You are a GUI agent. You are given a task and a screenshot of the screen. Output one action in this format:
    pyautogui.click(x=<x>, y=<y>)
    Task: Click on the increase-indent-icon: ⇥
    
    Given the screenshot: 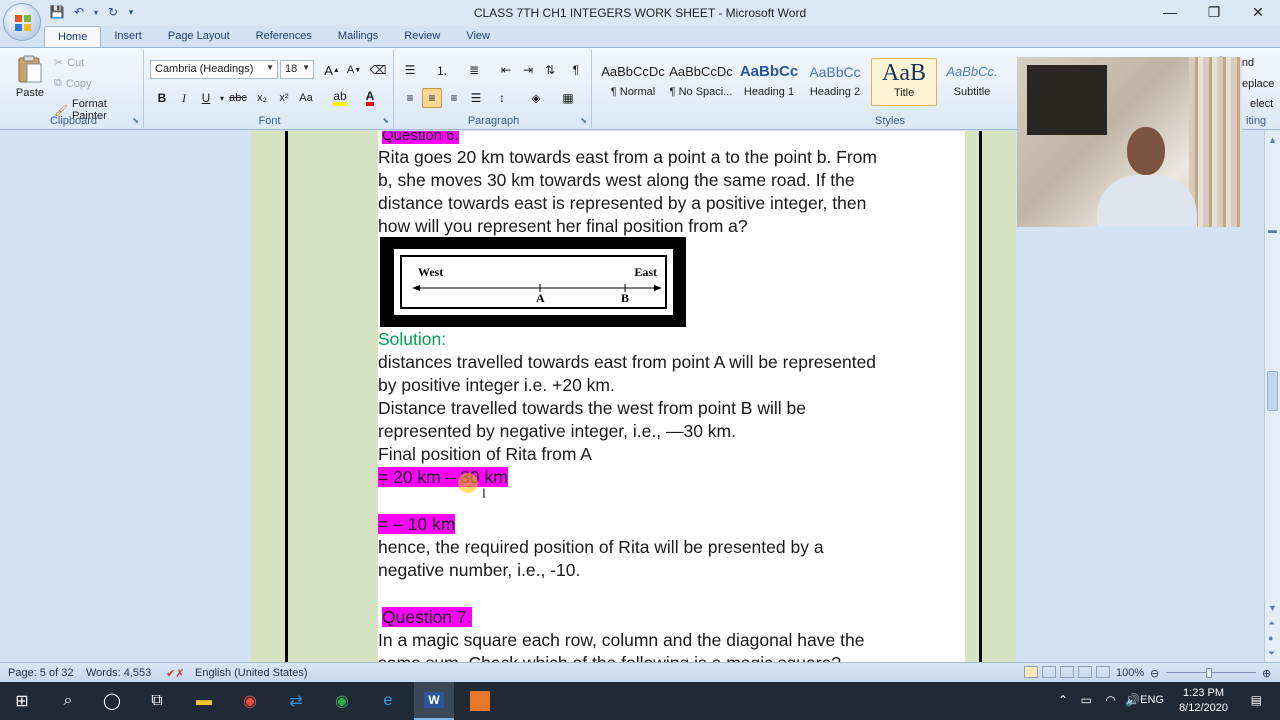 What is the action you would take?
    pyautogui.click(x=528, y=70)
    